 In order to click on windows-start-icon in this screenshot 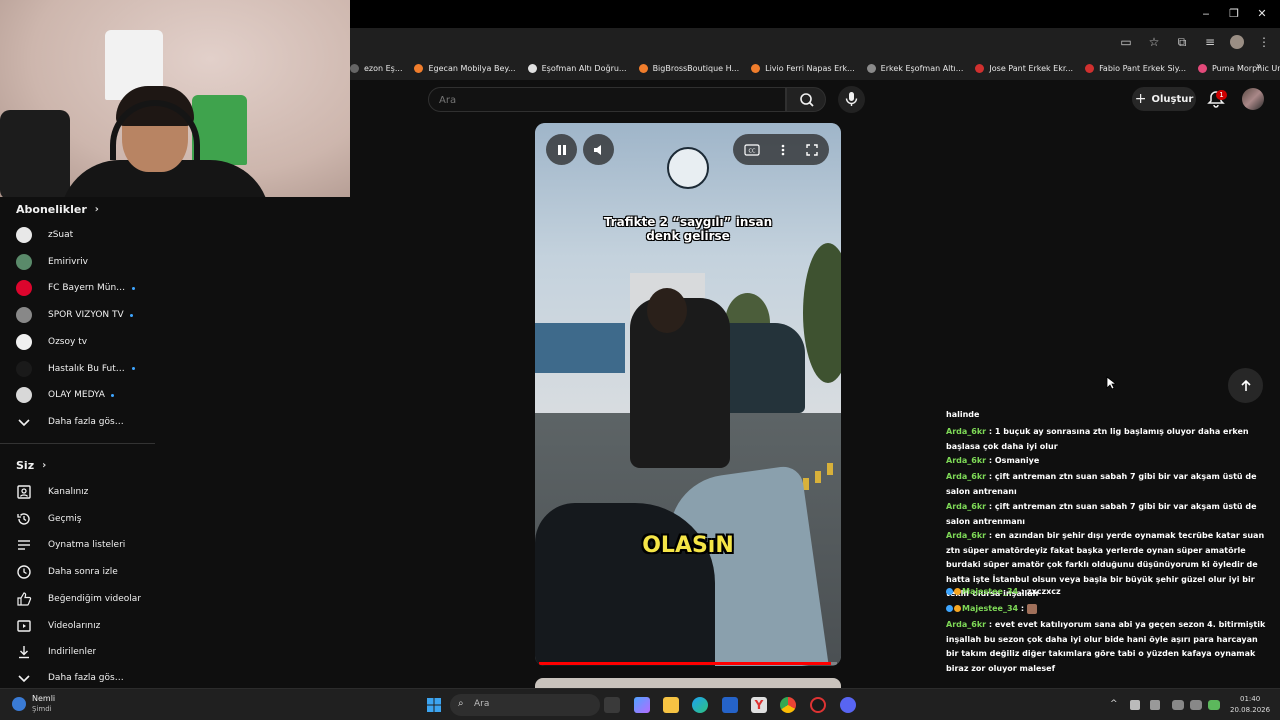, I will do `click(434, 705)`.